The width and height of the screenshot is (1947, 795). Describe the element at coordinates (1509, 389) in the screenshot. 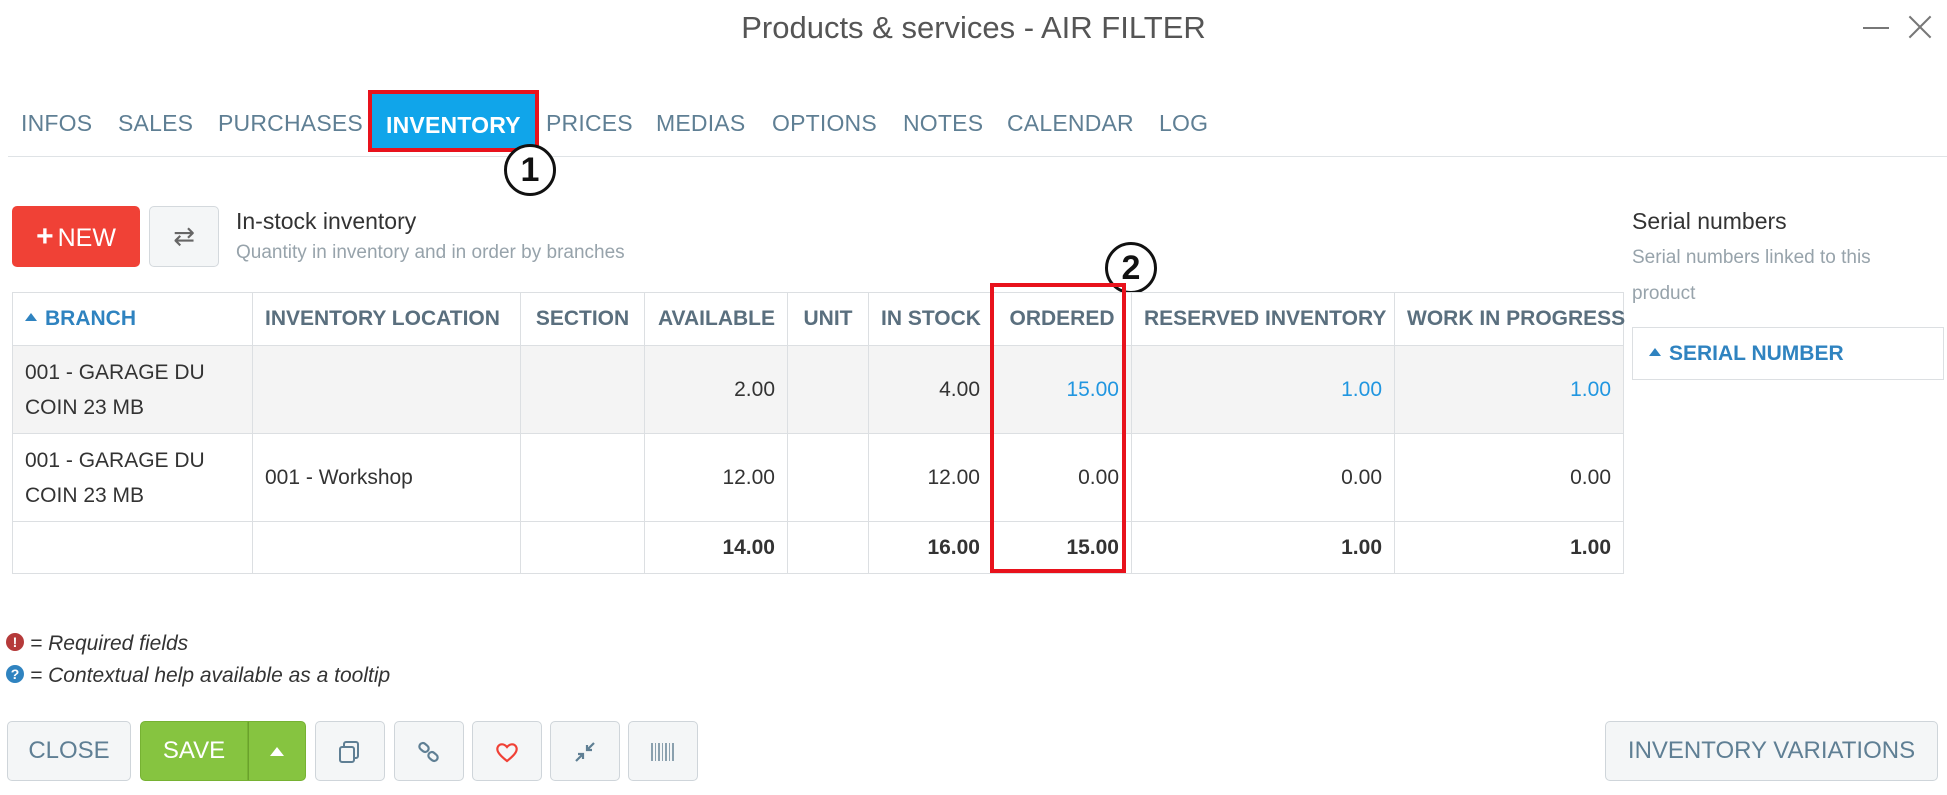

I see `cell-wip-link: 1.00` at that location.